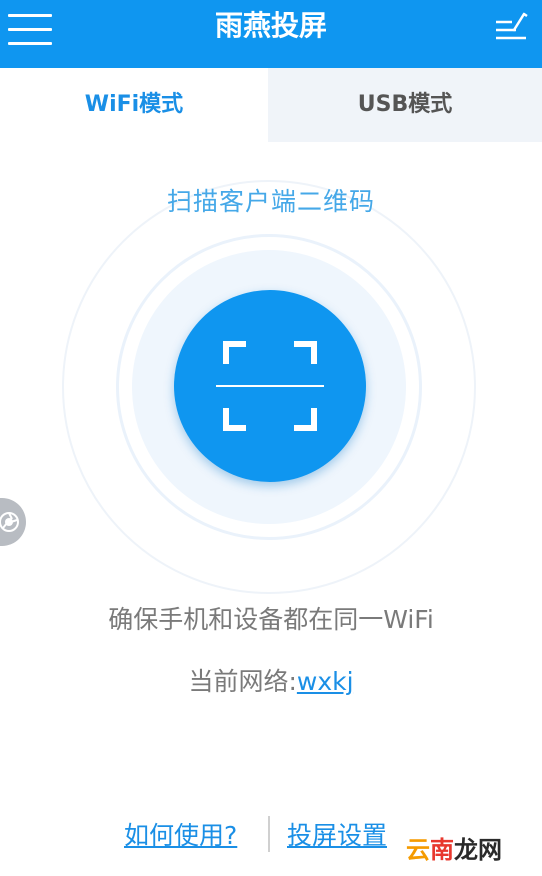 The image size is (542, 876). Describe the element at coordinates (242, 681) in the screenshot. I see `network-label: 当前网络:` at that location.